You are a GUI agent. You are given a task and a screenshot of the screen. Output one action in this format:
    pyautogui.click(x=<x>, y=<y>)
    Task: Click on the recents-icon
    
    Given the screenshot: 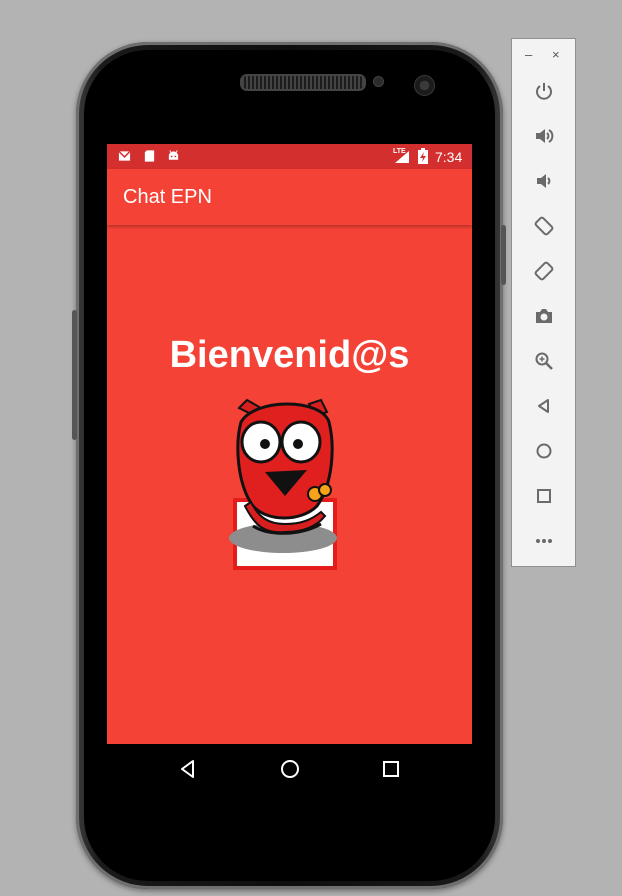 What is the action you would take?
    pyautogui.click(x=391, y=769)
    